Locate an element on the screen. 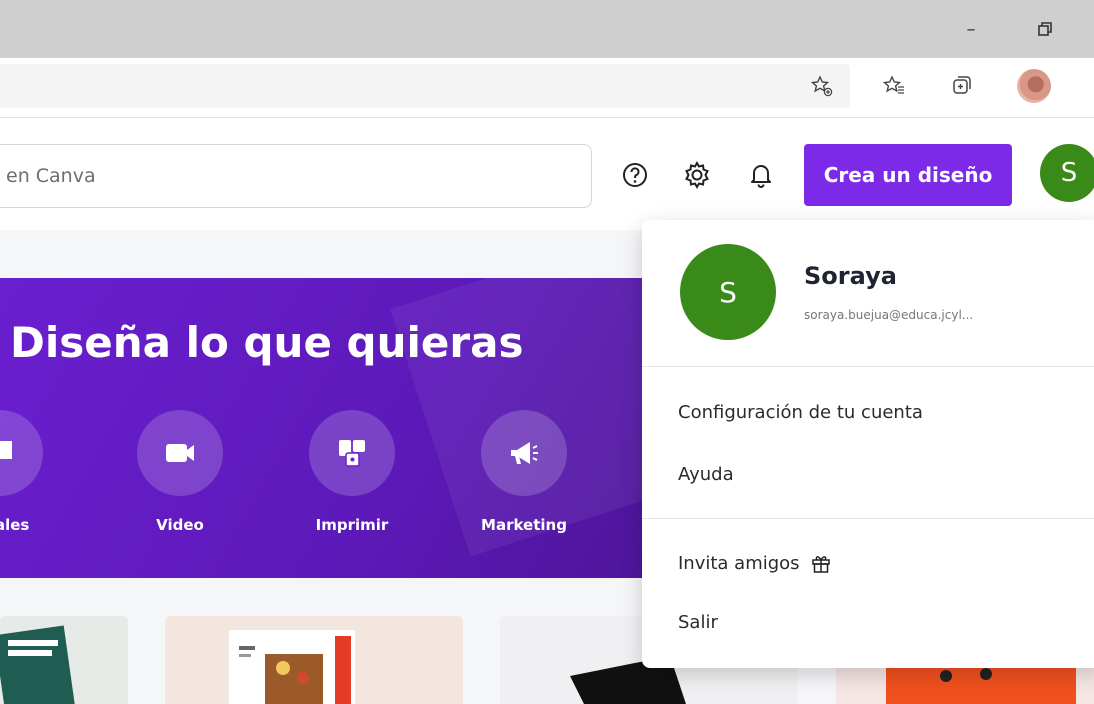 This screenshot has height=704, width=1094. minimize-icon: – is located at coordinates (971, 29).